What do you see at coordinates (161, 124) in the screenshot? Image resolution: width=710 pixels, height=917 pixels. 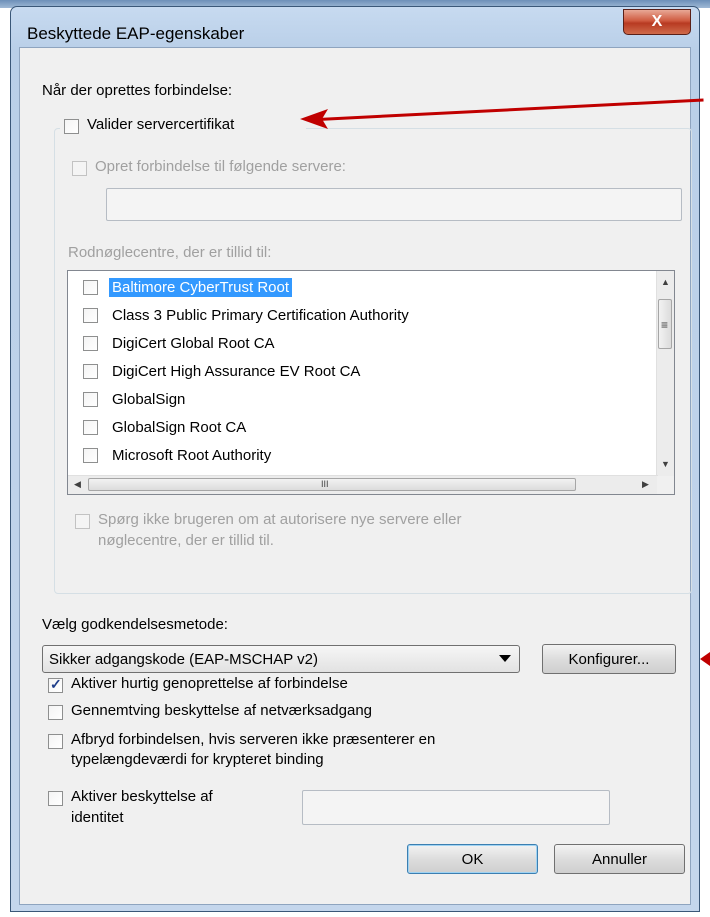 I see `validate-cert-label: Valider servercertifikat` at bounding box center [161, 124].